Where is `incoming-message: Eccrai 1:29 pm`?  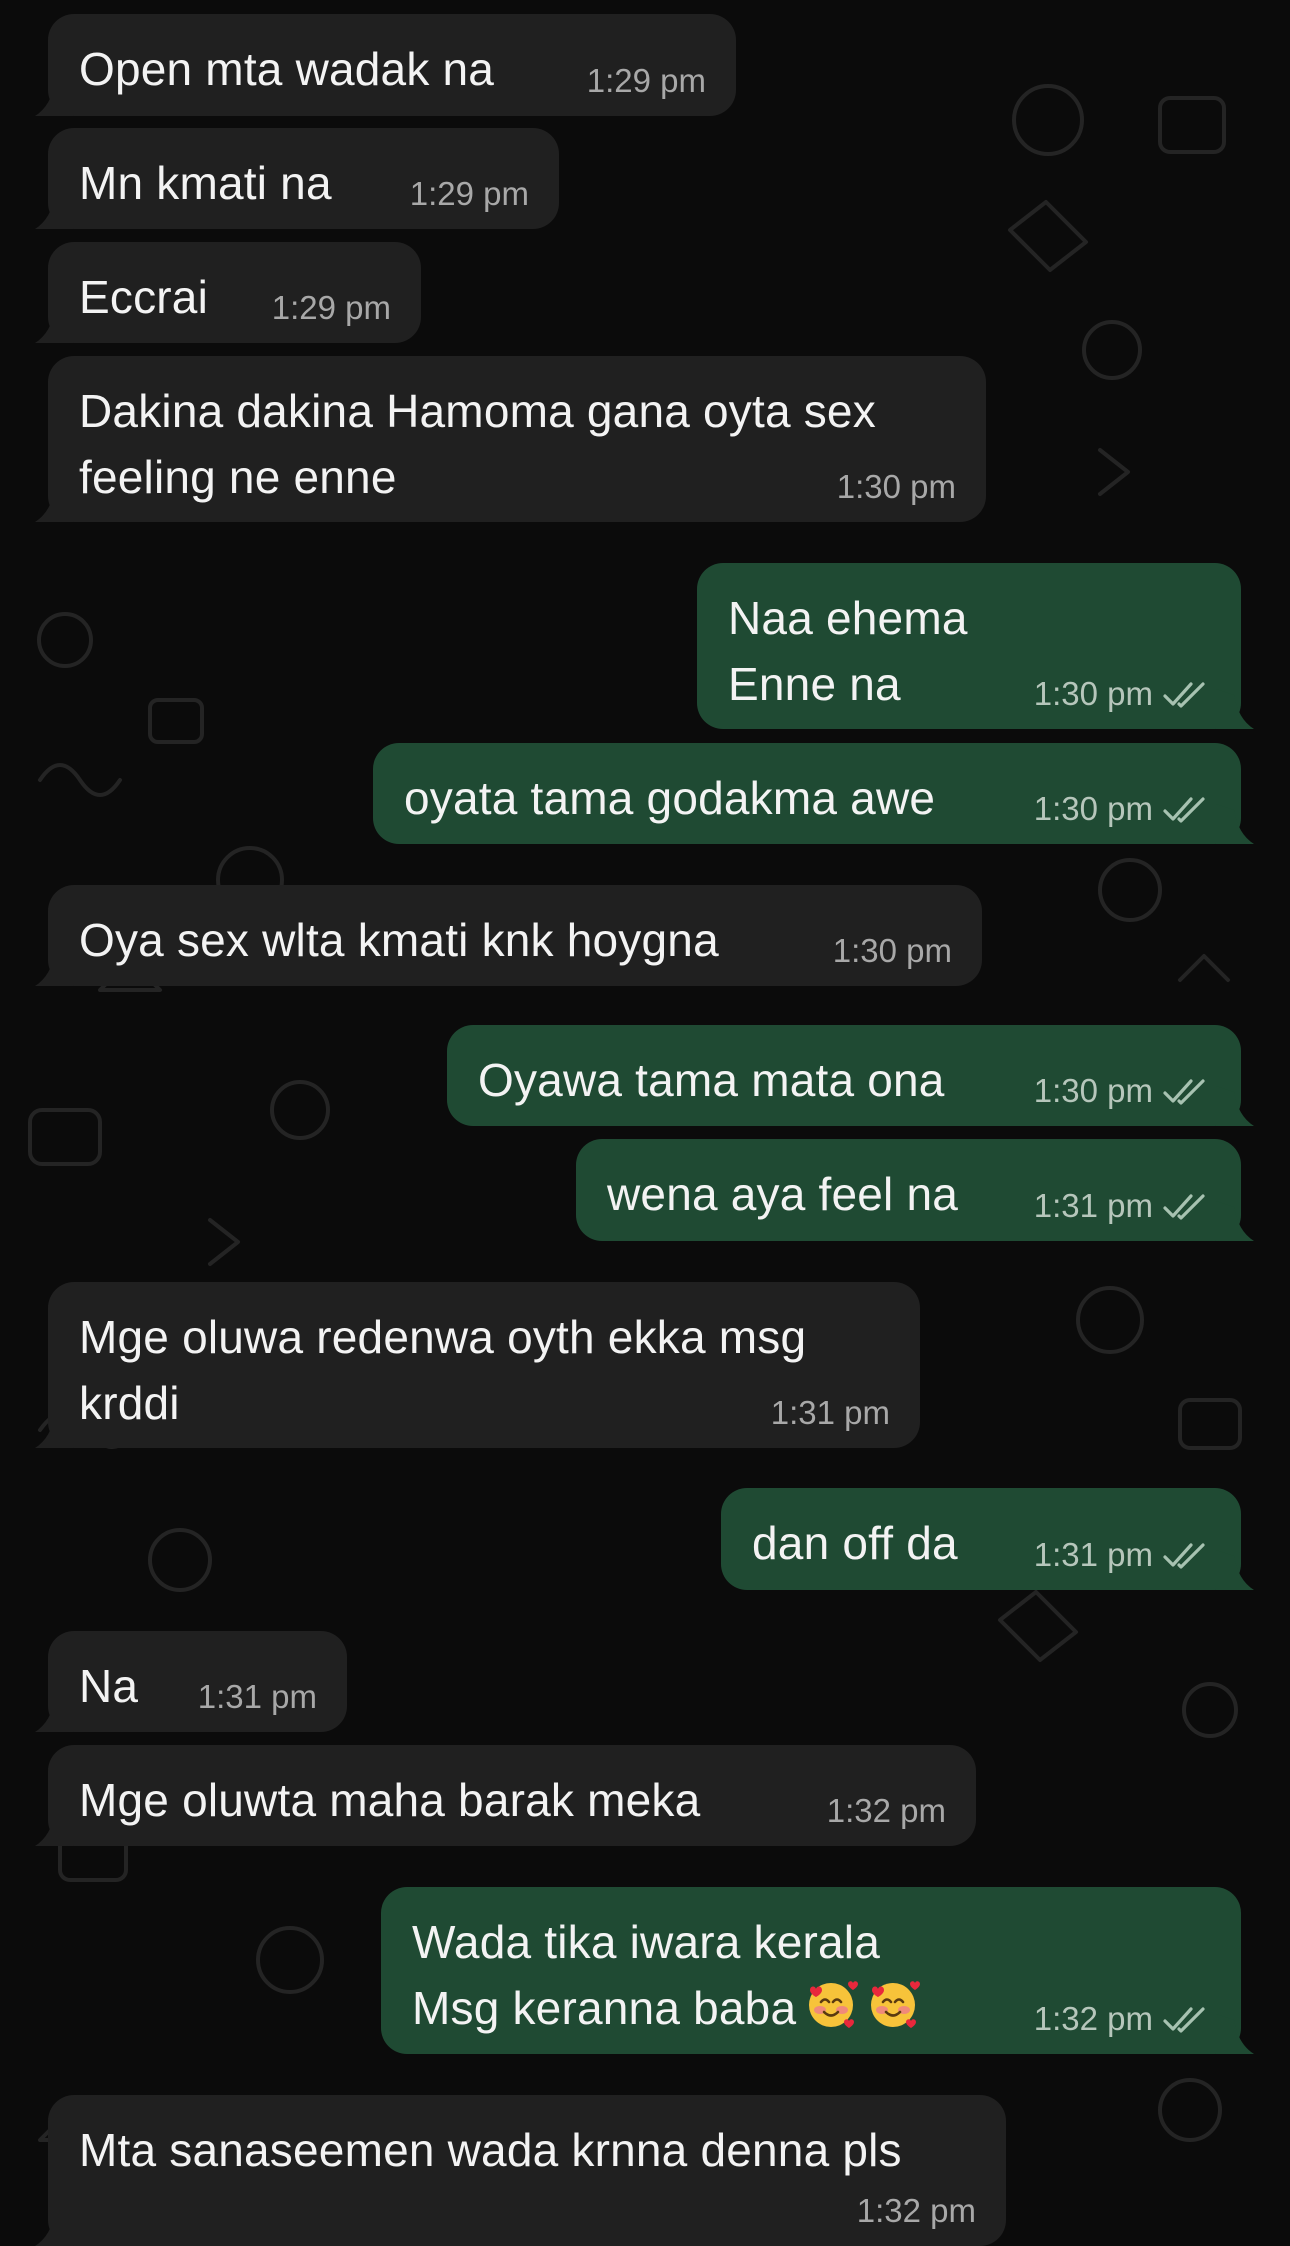 incoming-message: Eccrai 1:29 pm is located at coordinates (228, 292).